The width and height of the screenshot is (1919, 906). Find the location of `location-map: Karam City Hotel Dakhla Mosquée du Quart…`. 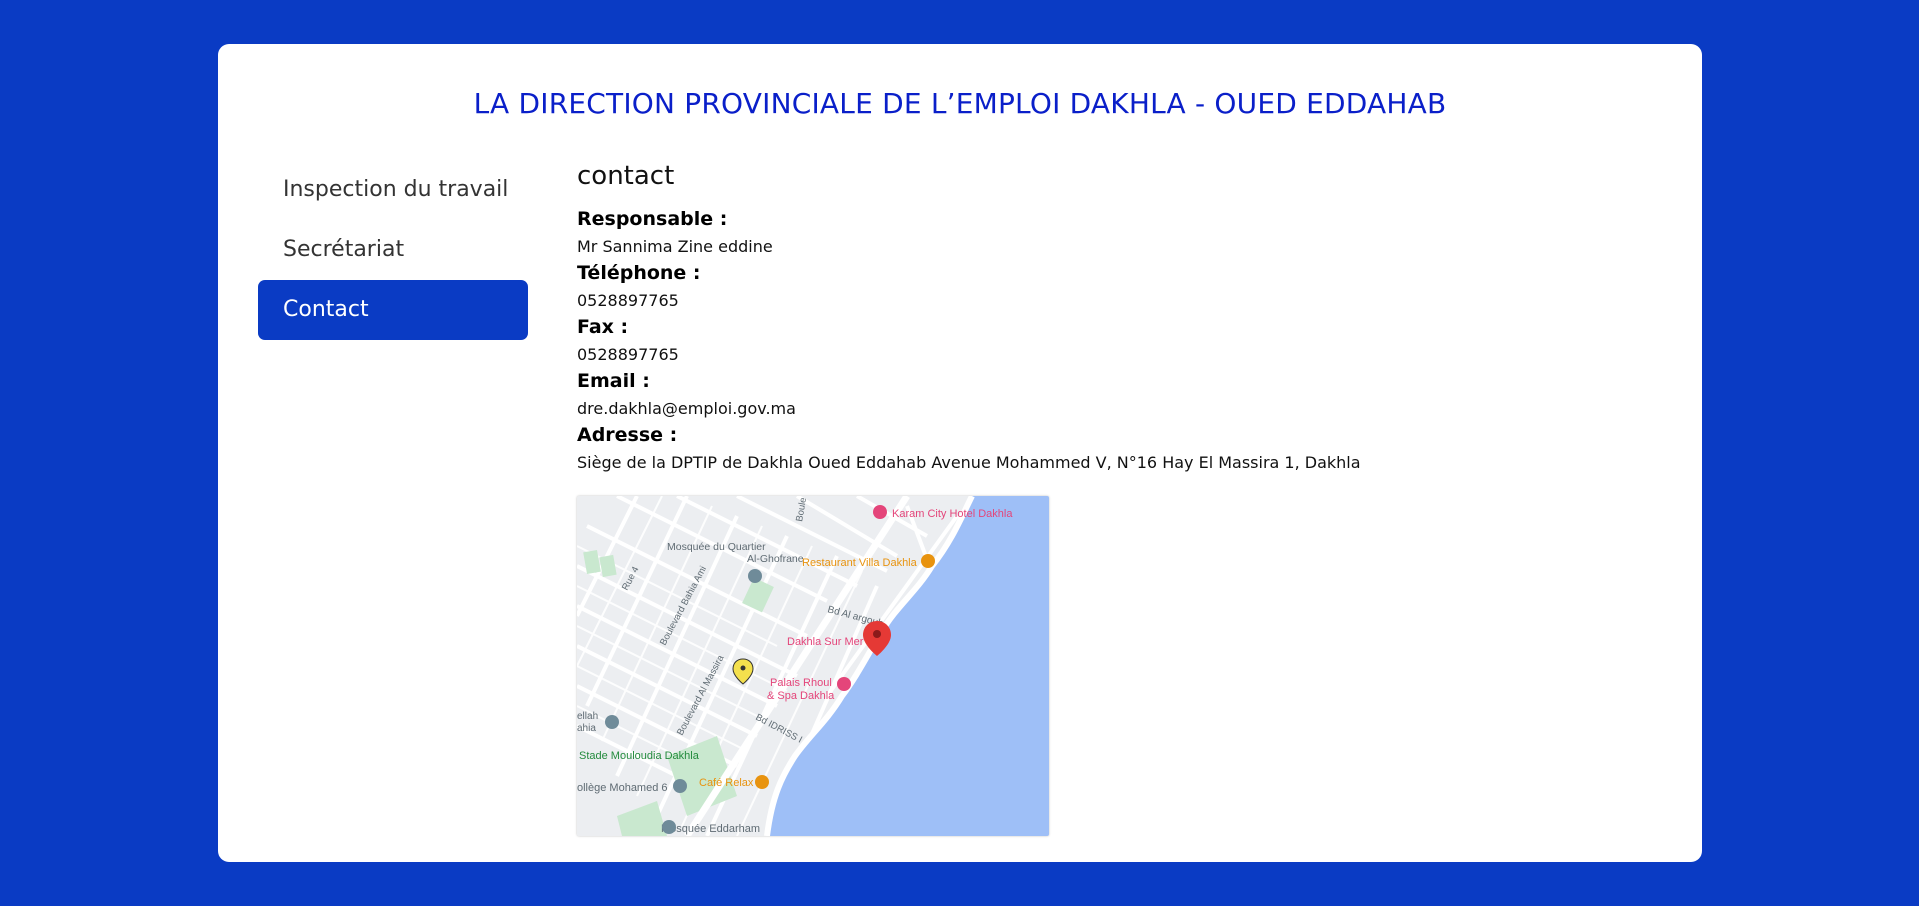

location-map: Karam City Hotel Dakhla Mosquée du Quart… is located at coordinates (813, 665).